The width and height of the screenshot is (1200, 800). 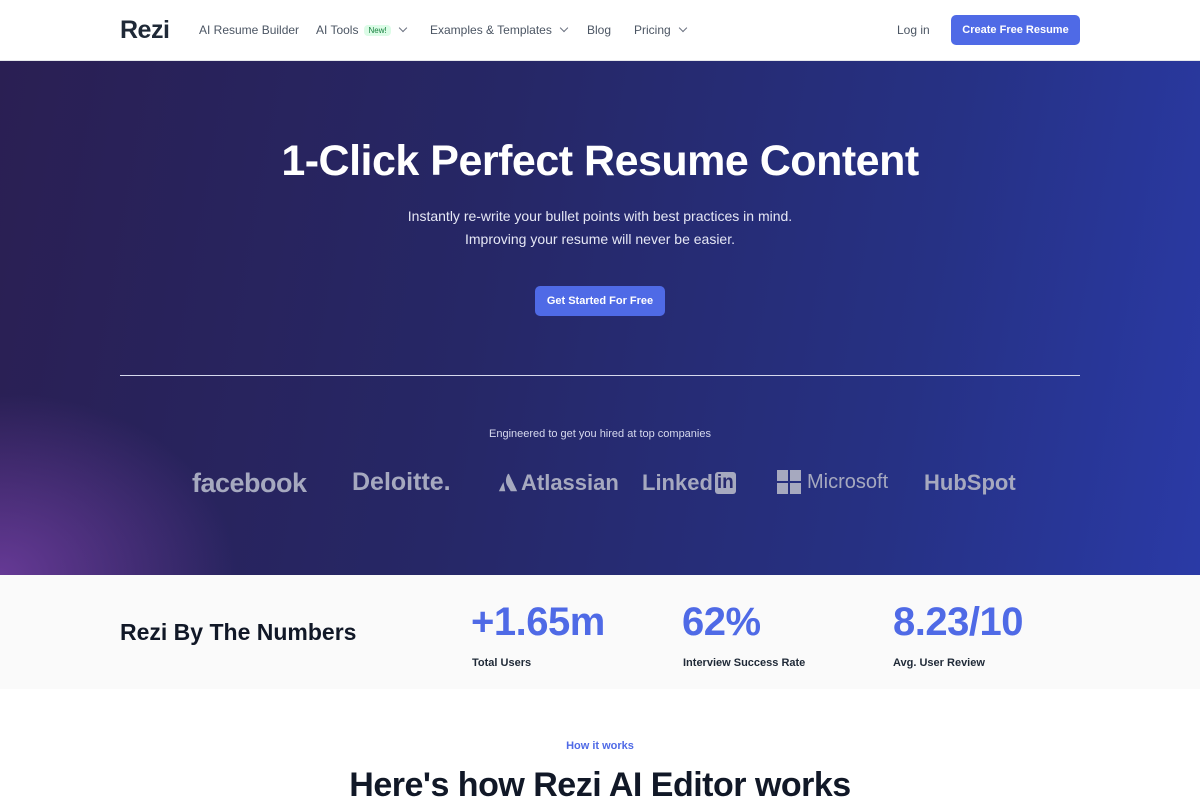 I want to click on nav-link-label: Blog, so click(x=599, y=30).